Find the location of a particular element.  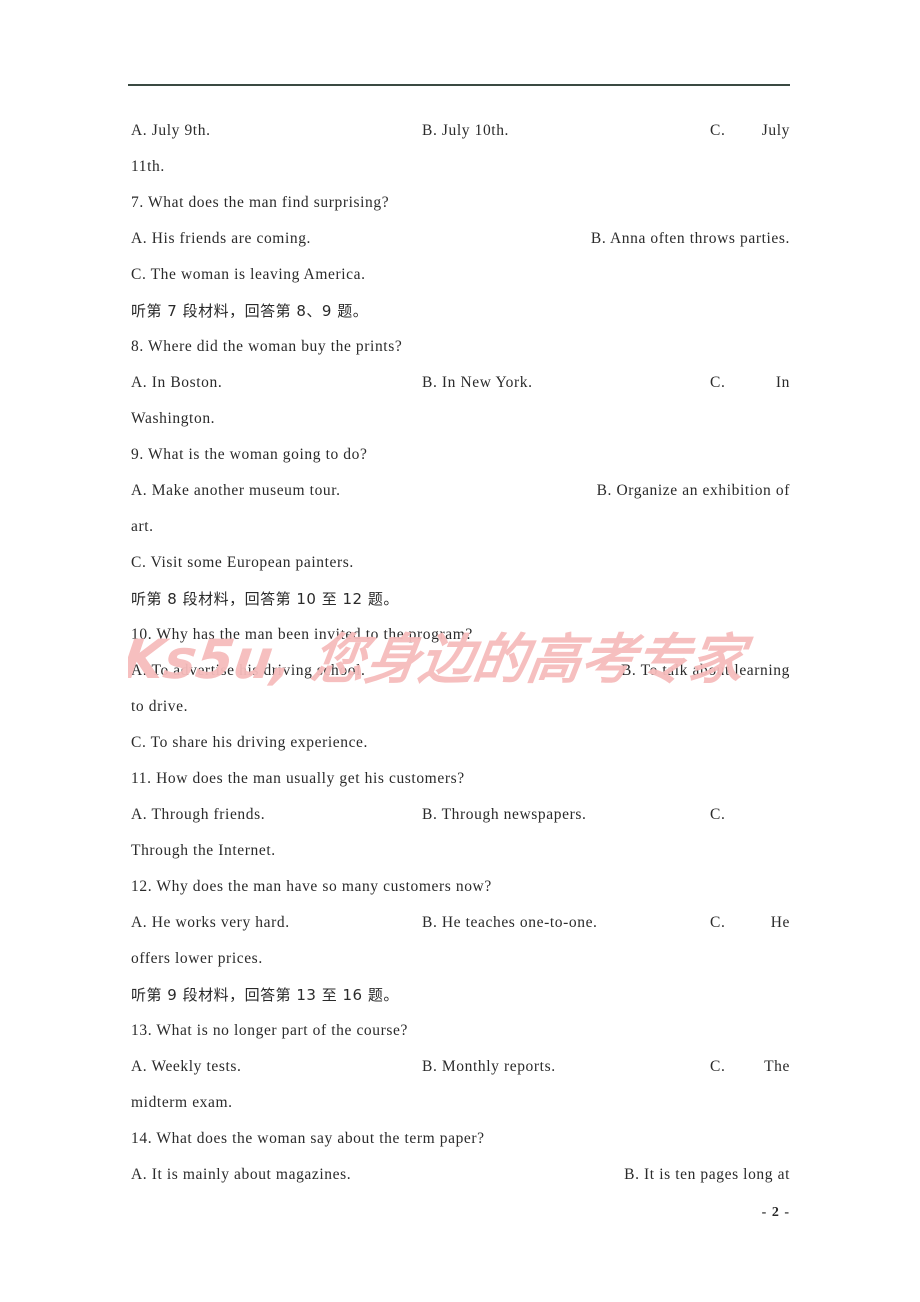

option-a: A. In Boston. is located at coordinates (177, 382).